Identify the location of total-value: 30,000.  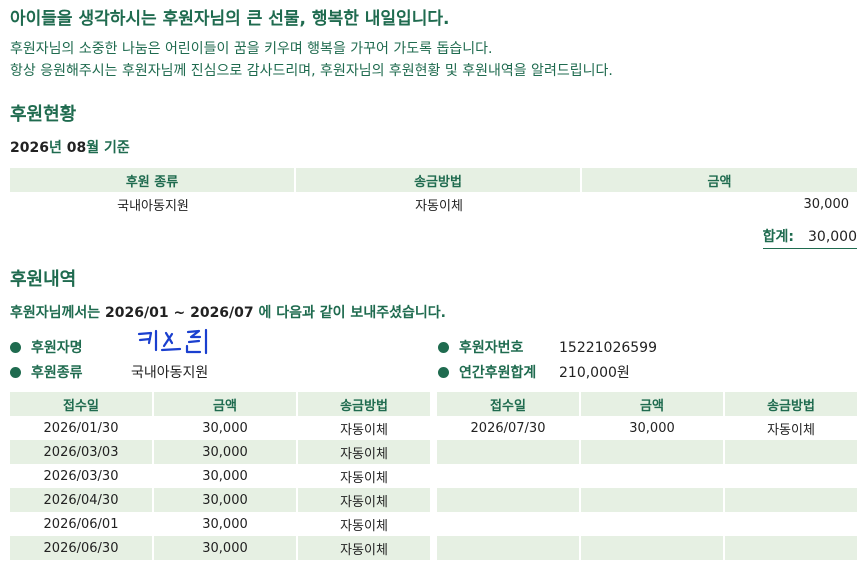
(832, 237).